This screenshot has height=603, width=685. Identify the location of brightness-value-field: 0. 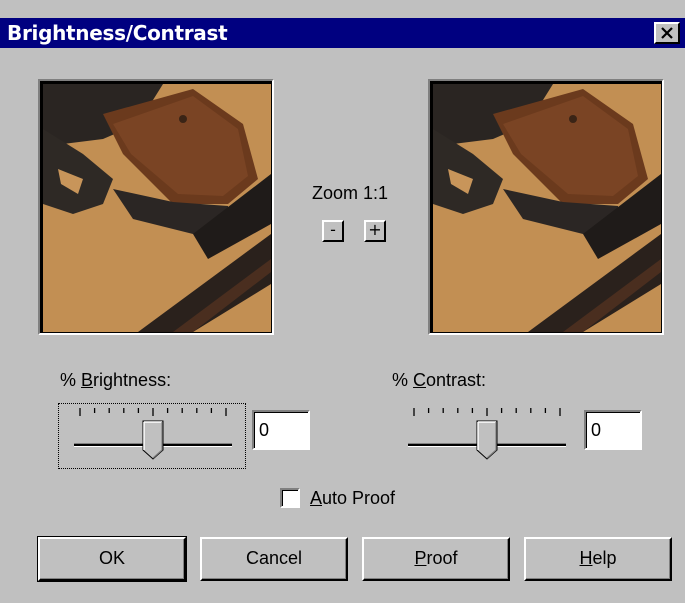
(281, 430).